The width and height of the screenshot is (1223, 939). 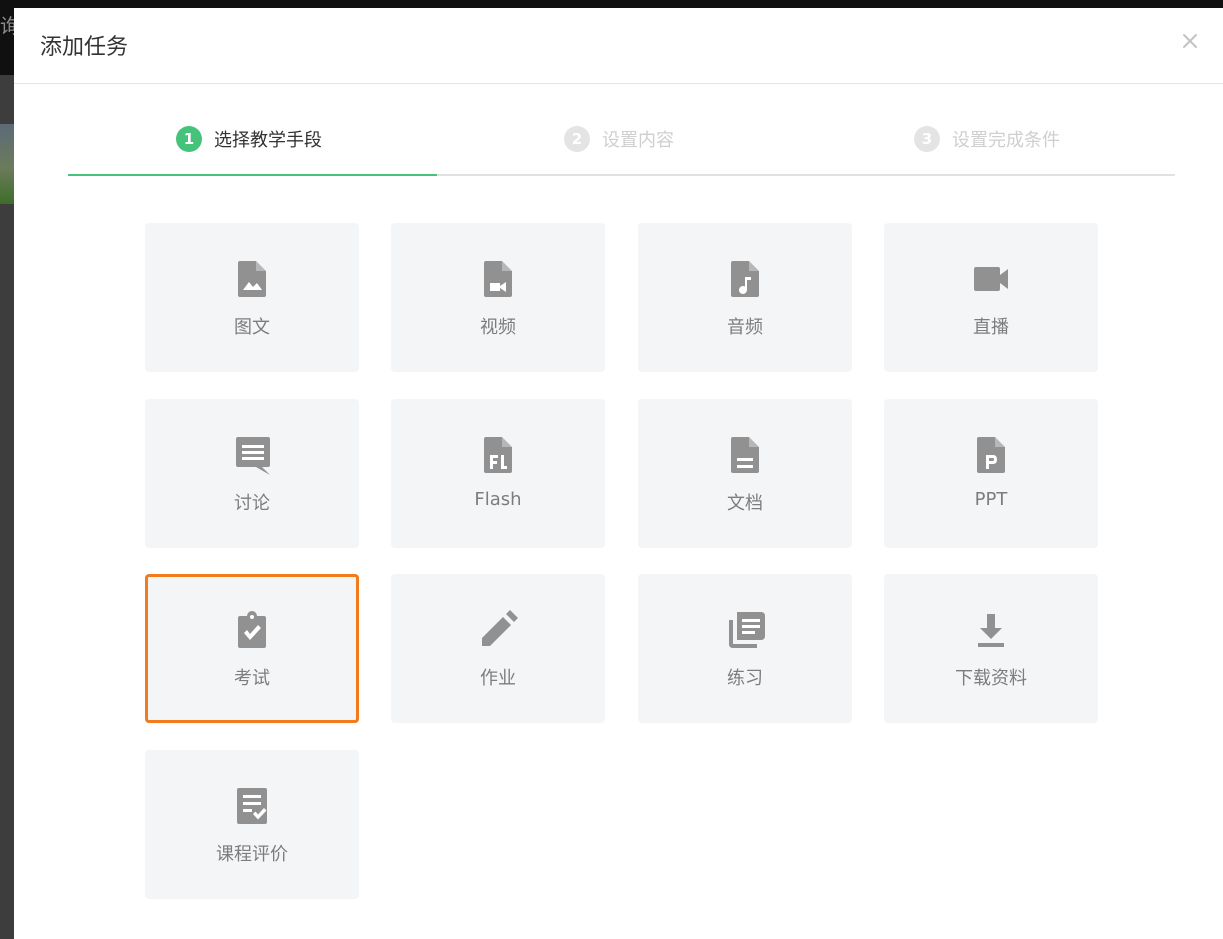 What do you see at coordinates (991, 279) in the screenshot?
I see `video-camera-icon` at bounding box center [991, 279].